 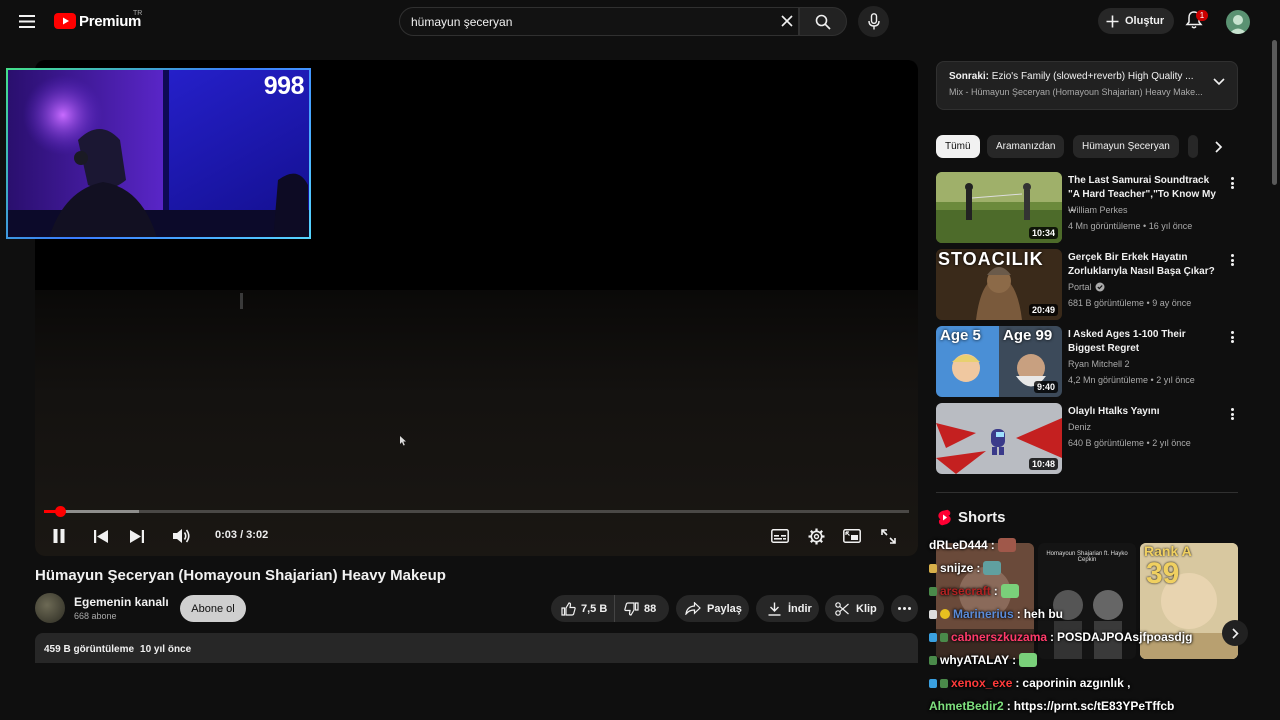 What do you see at coordinates (1130, 303) in the screenshot?
I see `recommendation-meta: 681 B görüntüleme • 9 ay önce` at bounding box center [1130, 303].